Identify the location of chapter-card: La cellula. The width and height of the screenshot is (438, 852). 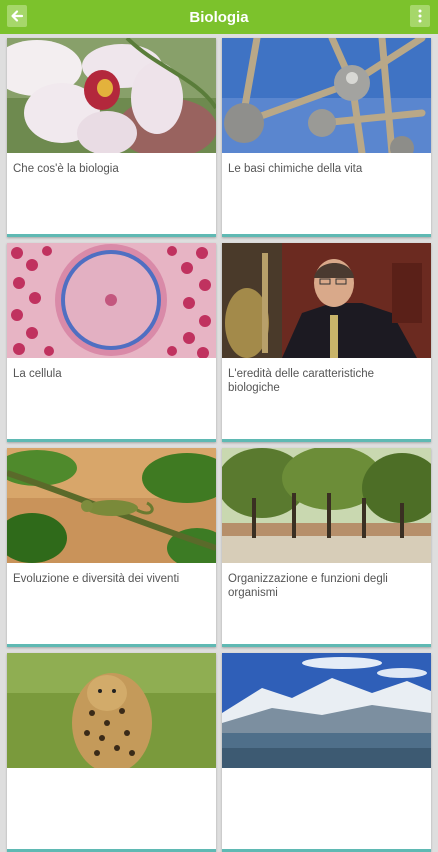
(111, 342).